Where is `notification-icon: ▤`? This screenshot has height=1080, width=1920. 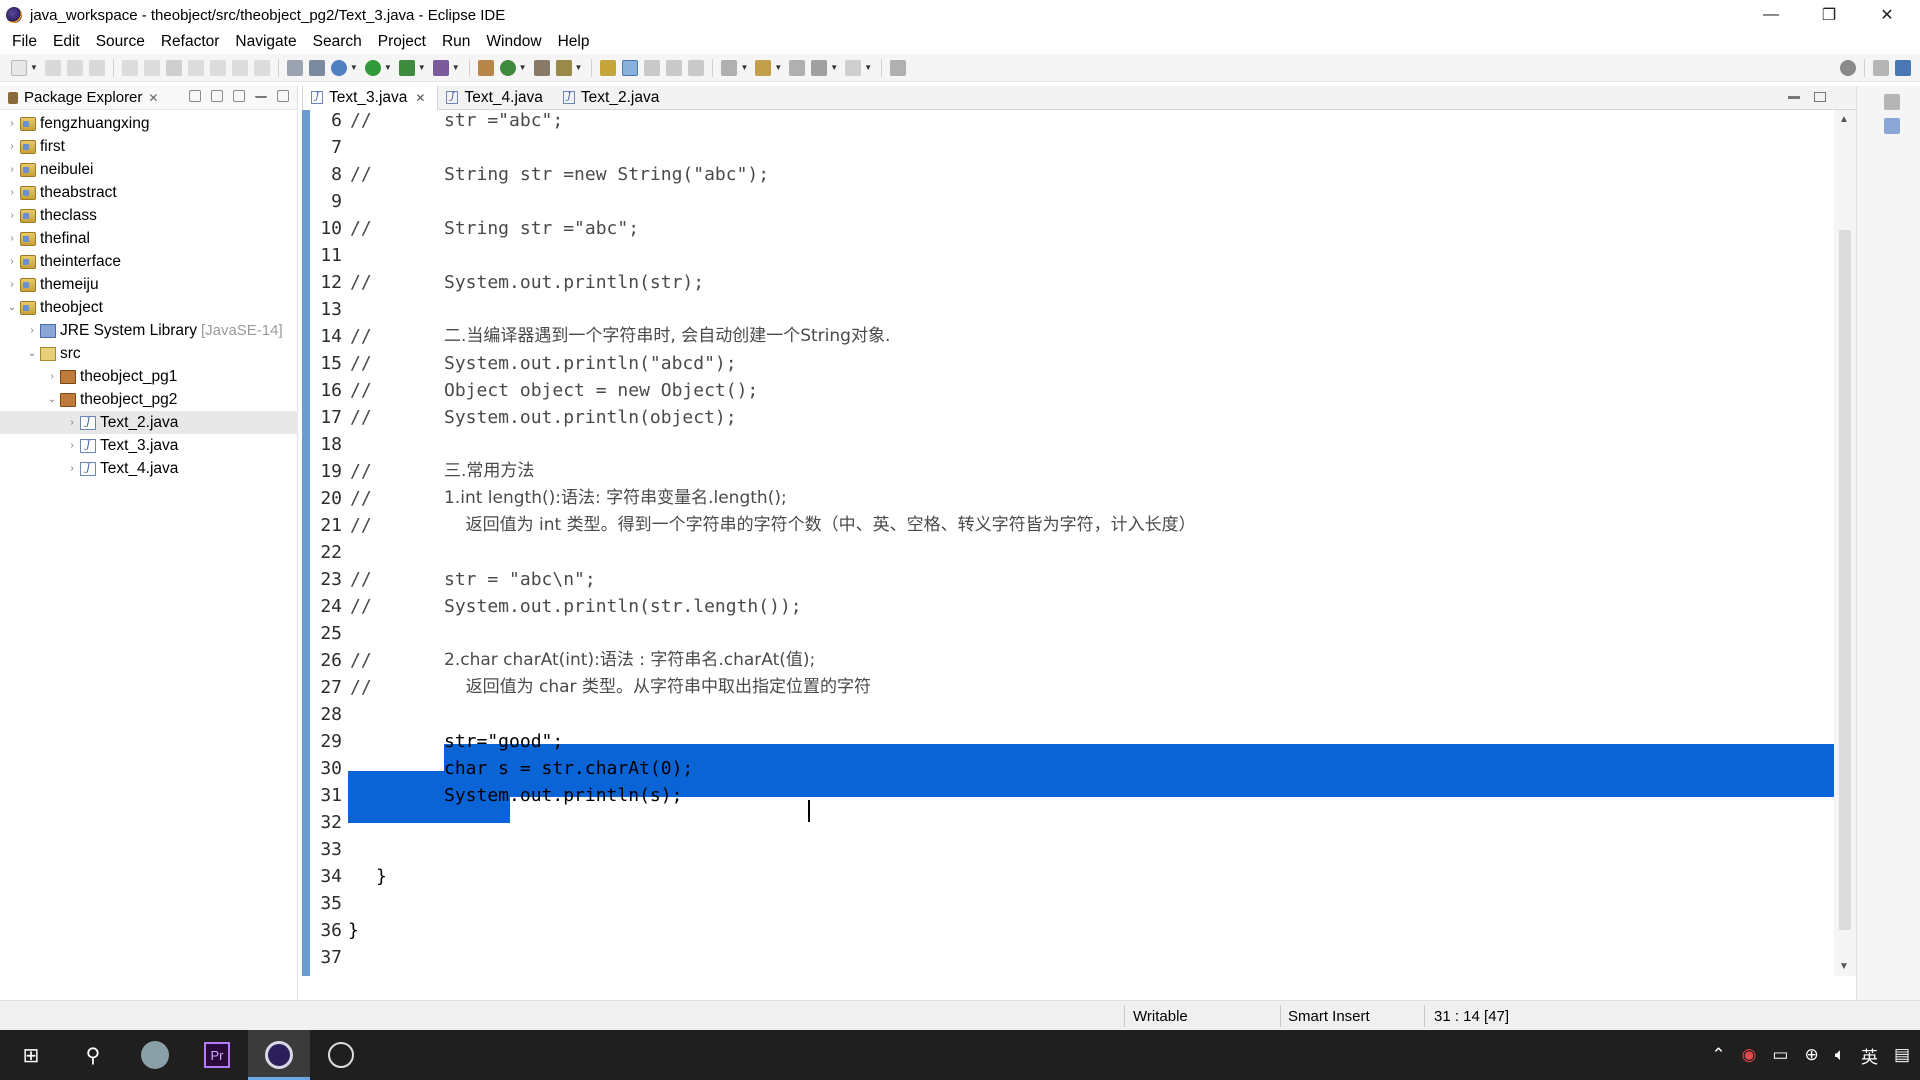 notification-icon: ▤ is located at coordinates (1902, 1055).